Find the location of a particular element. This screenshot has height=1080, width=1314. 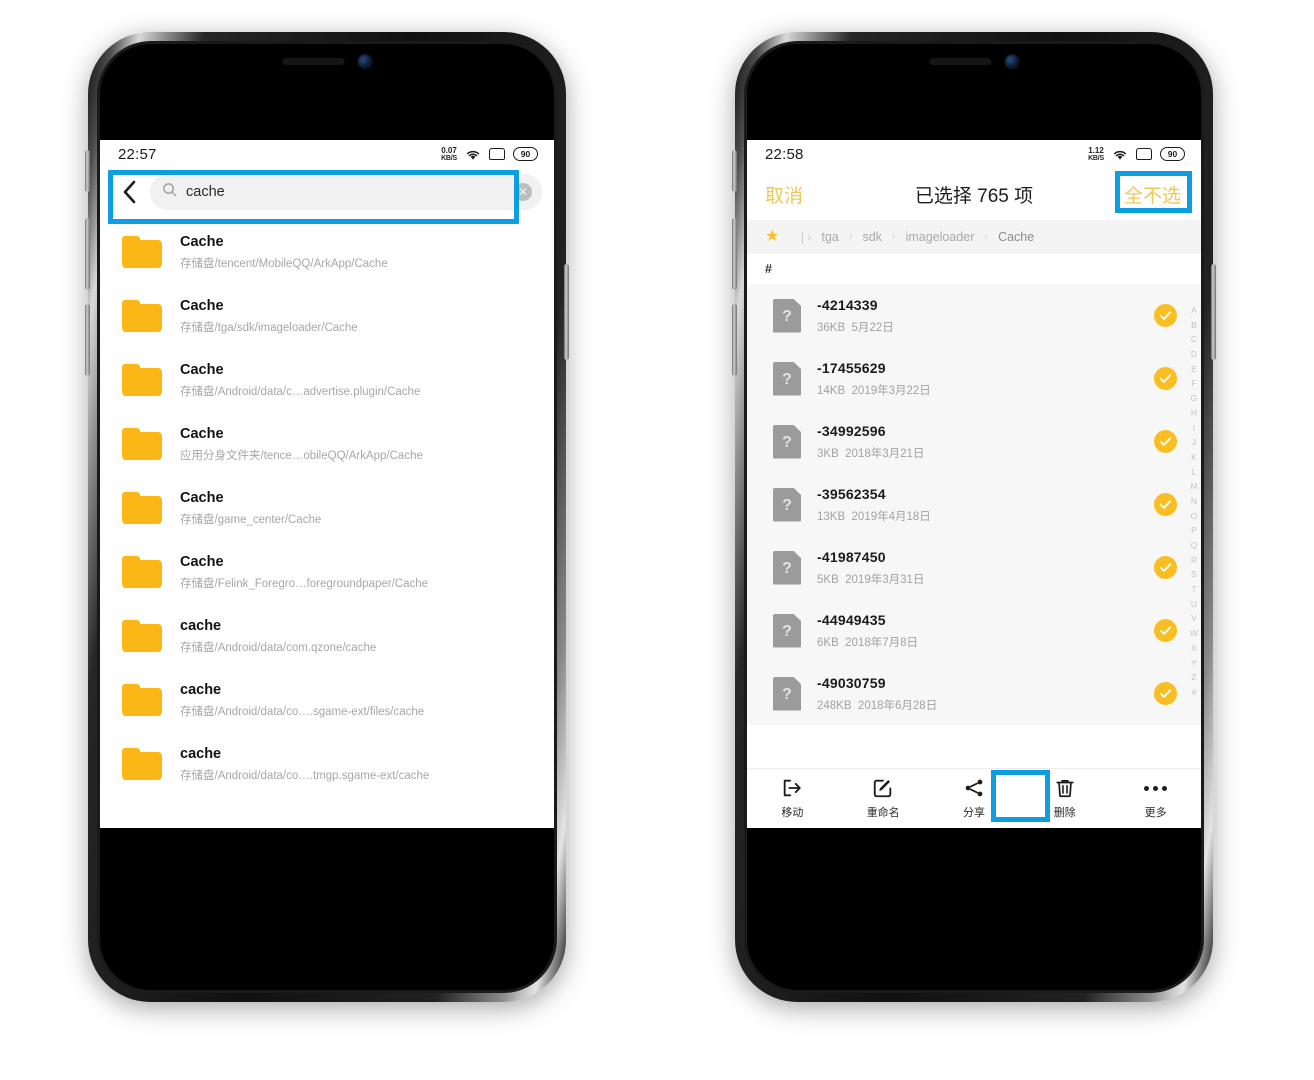

folder-path: 存储盘/Android/data/com.qzone/cache is located at coordinates (278, 647).